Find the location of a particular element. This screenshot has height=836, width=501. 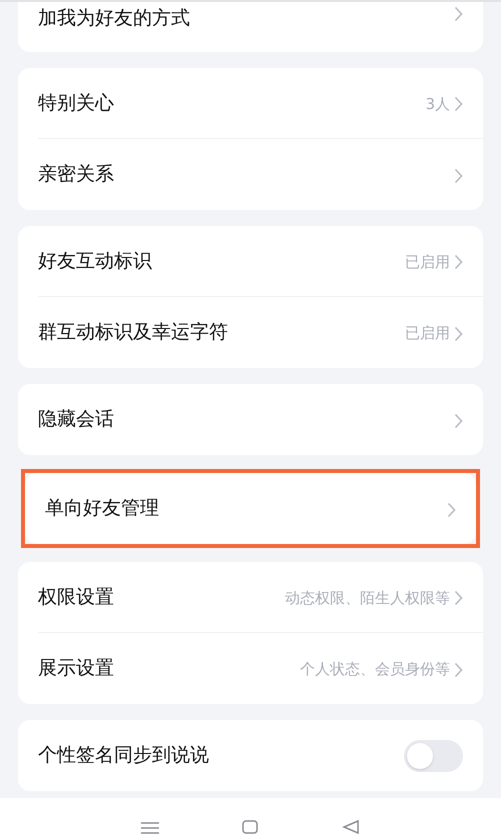

row-value: 3人 is located at coordinates (437, 104).